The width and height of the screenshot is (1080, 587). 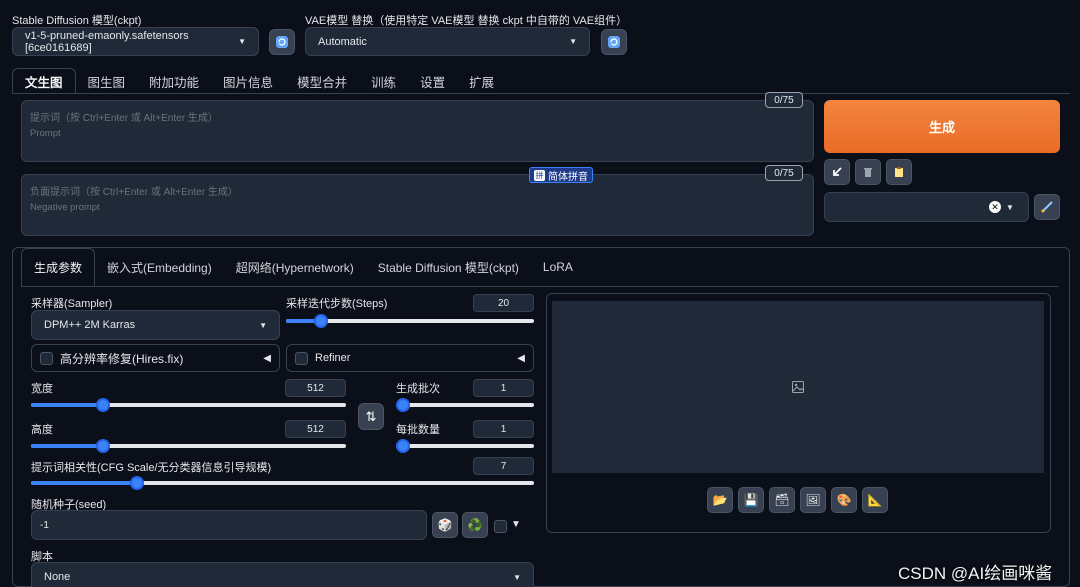 What do you see at coordinates (813, 500) in the screenshot?
I see `send-to-img2img-button: 🖼` at bounding box center [813, 500].